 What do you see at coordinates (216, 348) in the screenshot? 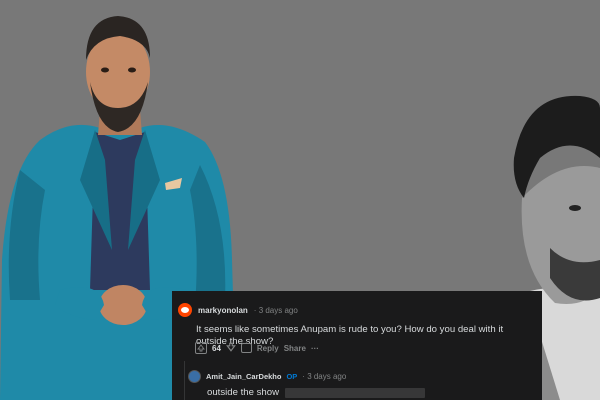
I see `vote-score: 64` at bounding box center [216, 348].